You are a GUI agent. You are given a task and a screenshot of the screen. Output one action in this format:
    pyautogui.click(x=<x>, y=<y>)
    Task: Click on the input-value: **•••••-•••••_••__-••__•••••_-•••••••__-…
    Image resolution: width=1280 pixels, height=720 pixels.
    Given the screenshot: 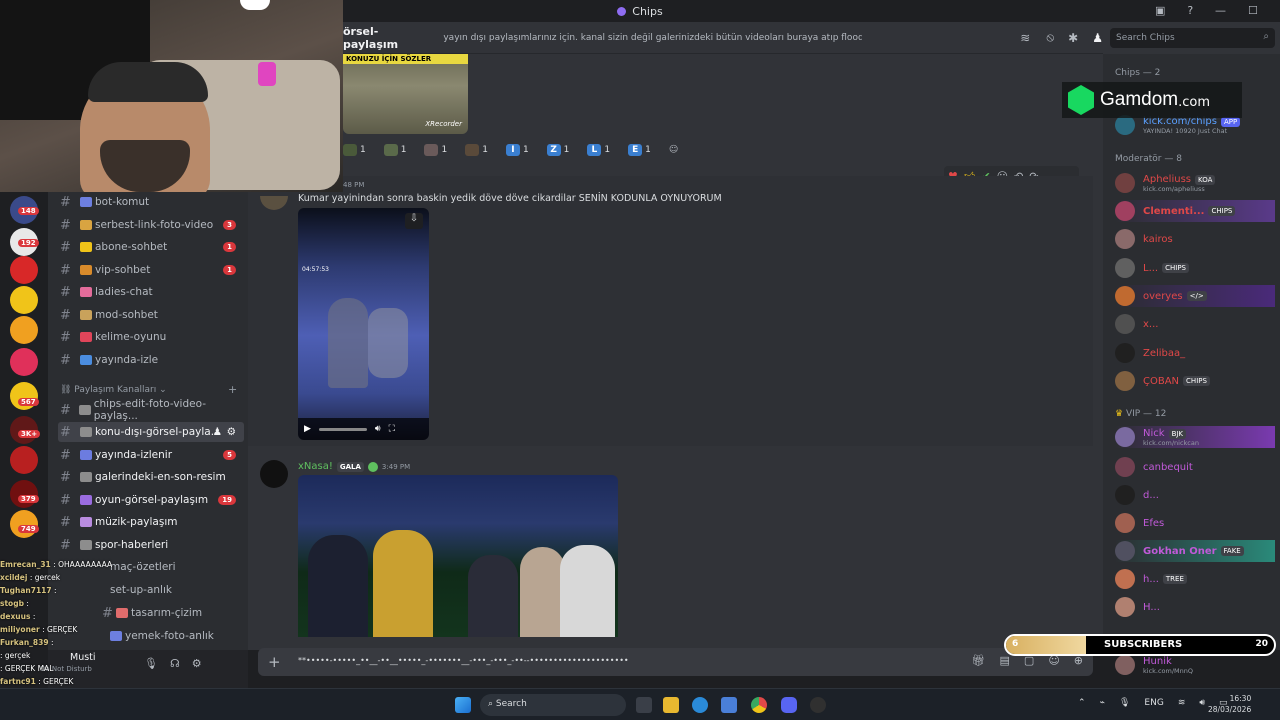 What is the action you would take?
    pyautogui.click(x=463, y=660)
    